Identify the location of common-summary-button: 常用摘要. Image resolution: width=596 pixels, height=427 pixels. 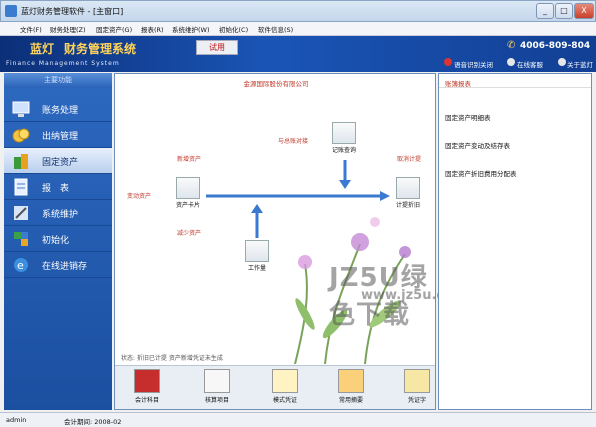
(351, 388).